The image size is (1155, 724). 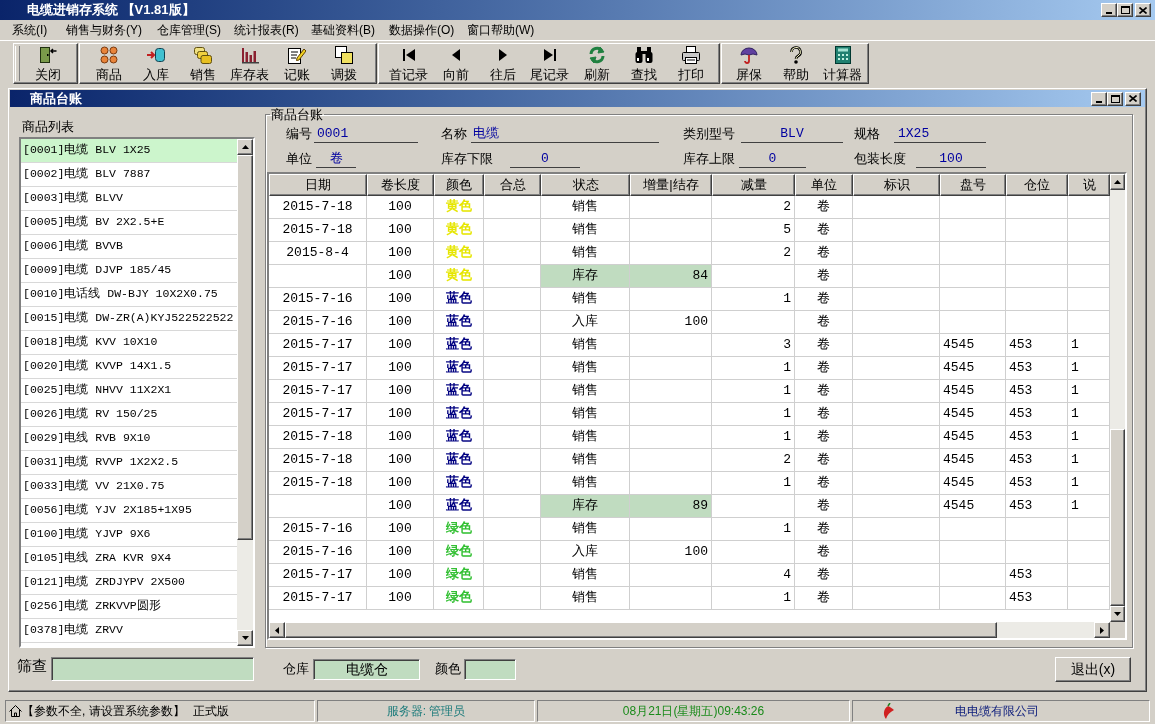 What do you see at coordinates (502, 63) in the screenshot?
I see `toolbar-button: 往后` at bounding box center [502, 63].